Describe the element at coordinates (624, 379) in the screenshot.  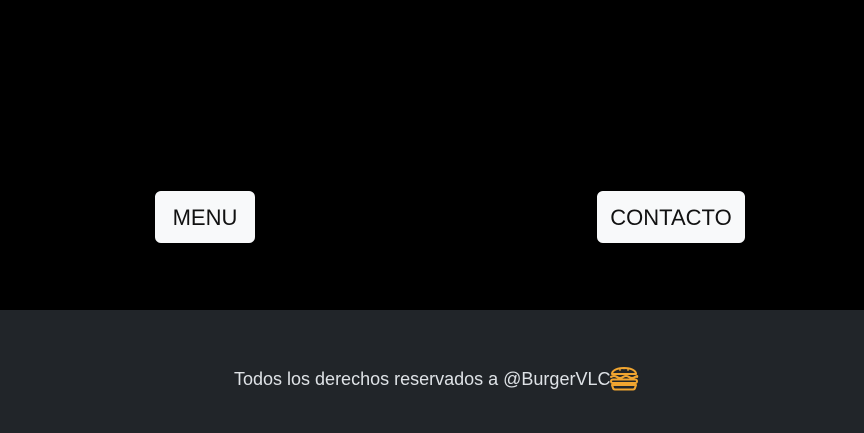
I see `burger-icon` at that location.